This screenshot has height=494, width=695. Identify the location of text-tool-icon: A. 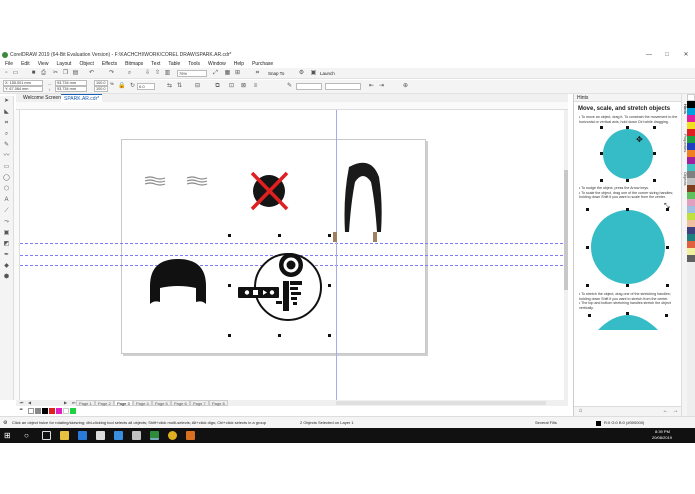
(6, 200).